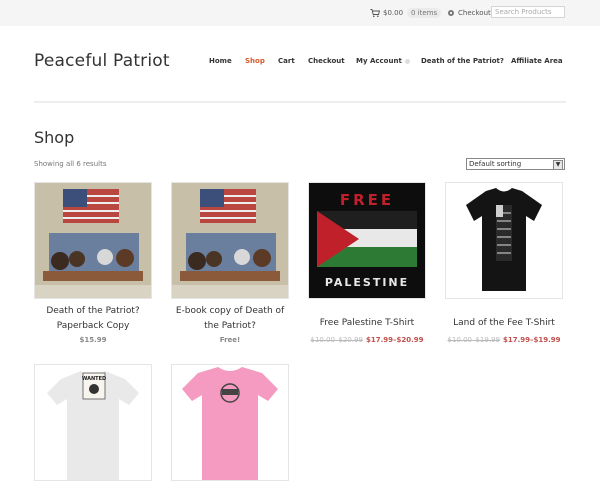 This screenshot has height=481, width=600. I want to click on image-caption-top: FREE, so click(367, 200).